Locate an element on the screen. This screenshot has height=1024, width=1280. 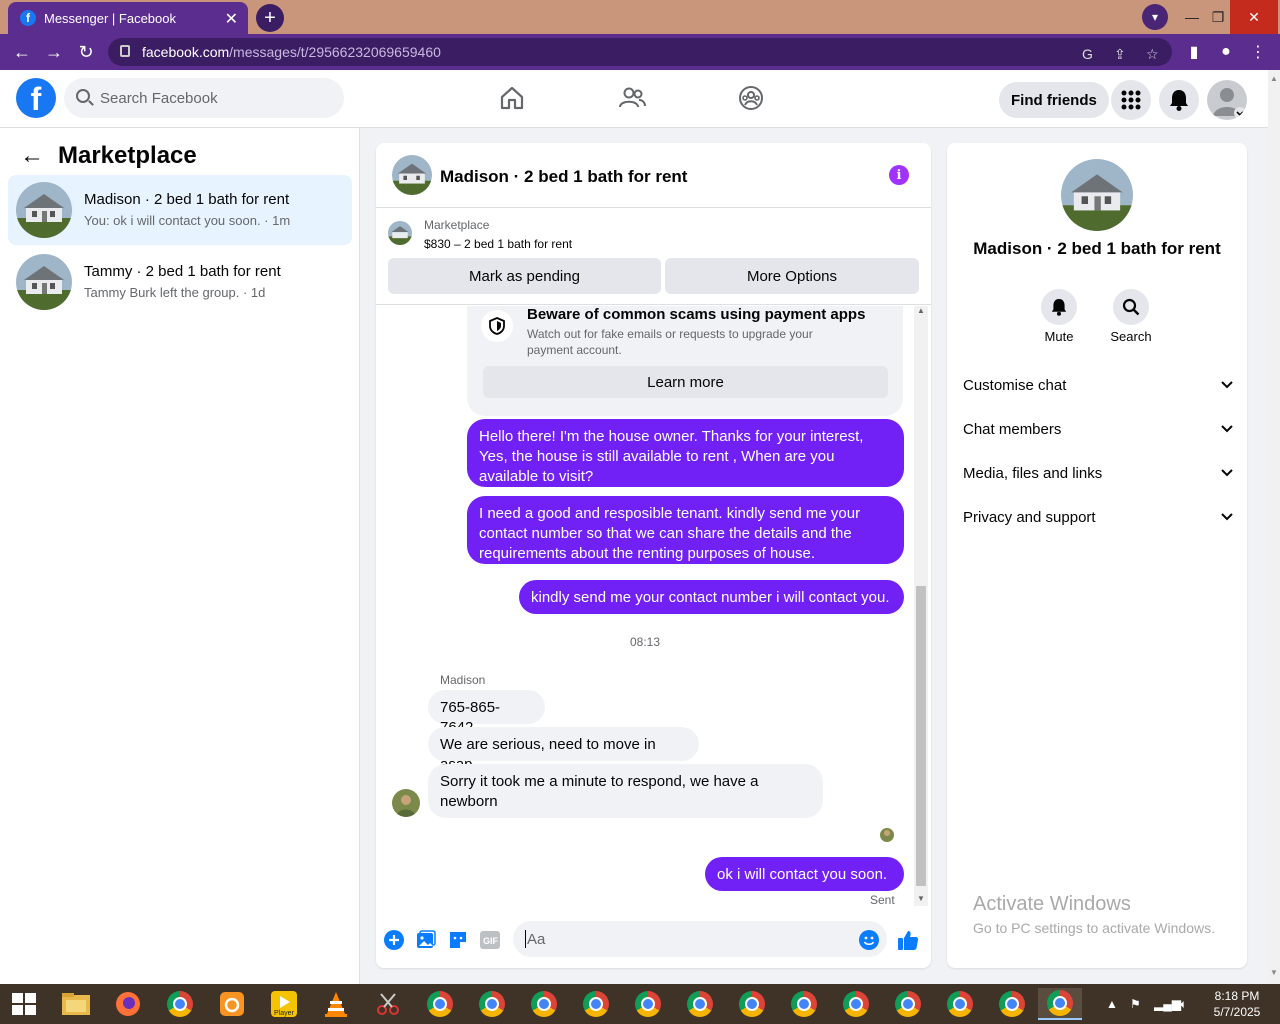
browser-tab: f Messenger | Facebook ✕ is located at coordinates (128, 18).